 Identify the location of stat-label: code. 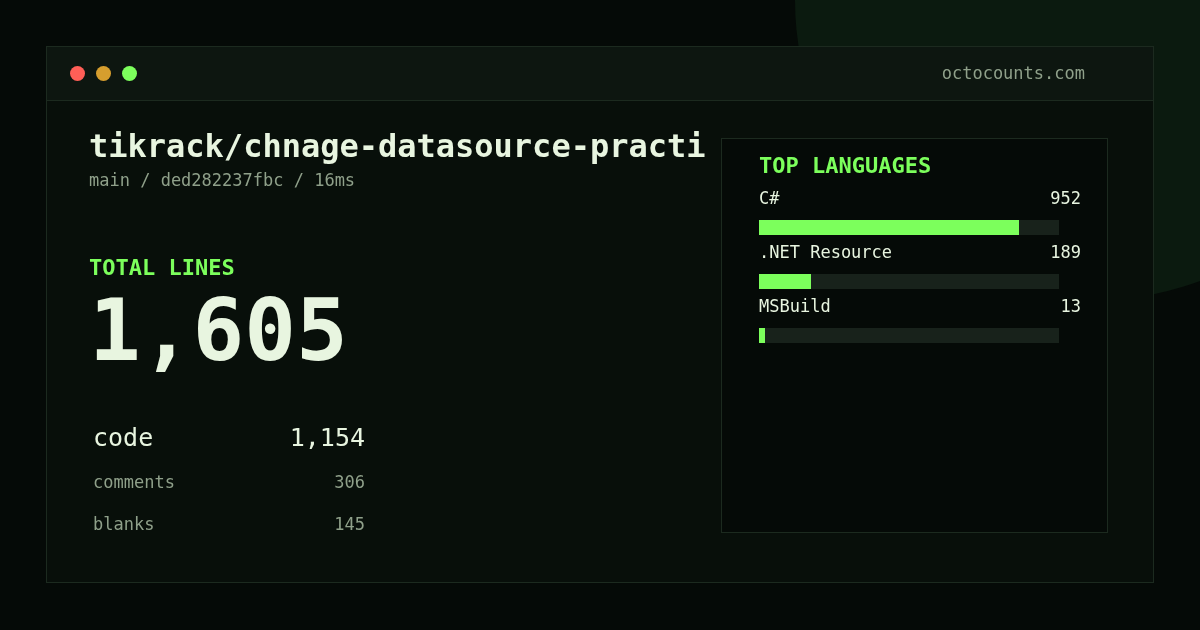
(123, 437).